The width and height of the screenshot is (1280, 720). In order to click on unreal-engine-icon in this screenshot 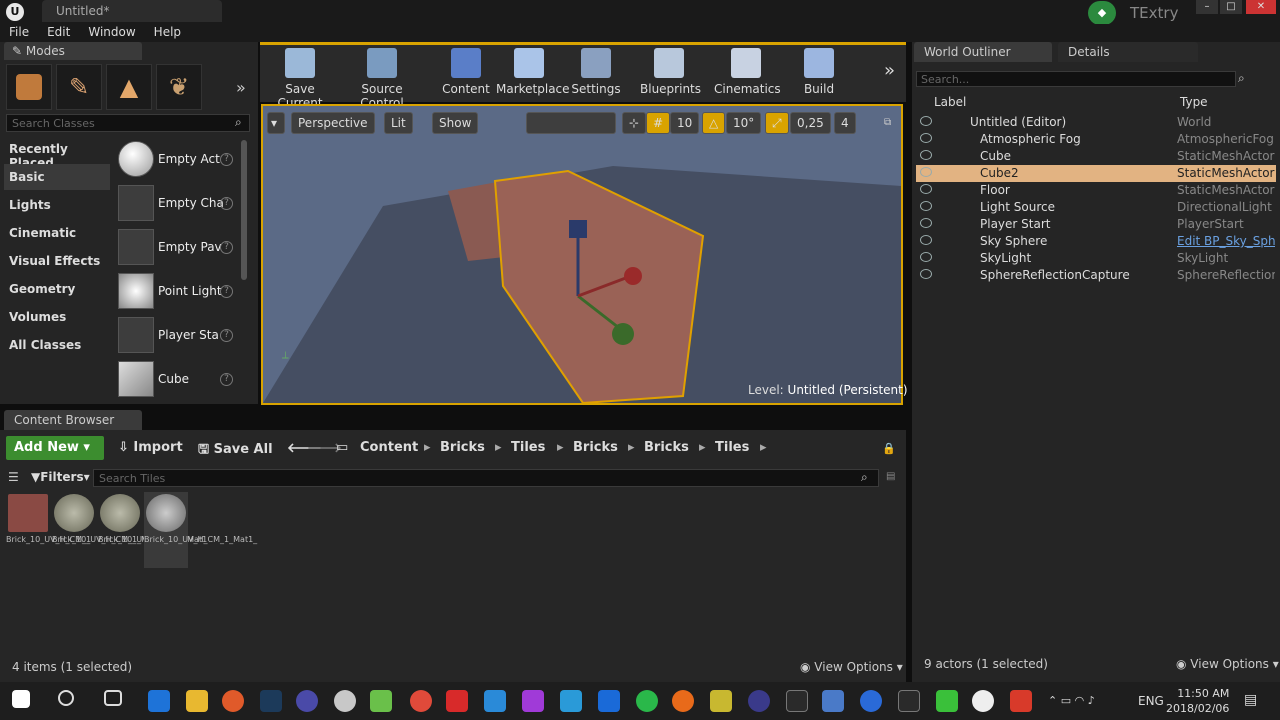, I will do `click(983, 701)`.